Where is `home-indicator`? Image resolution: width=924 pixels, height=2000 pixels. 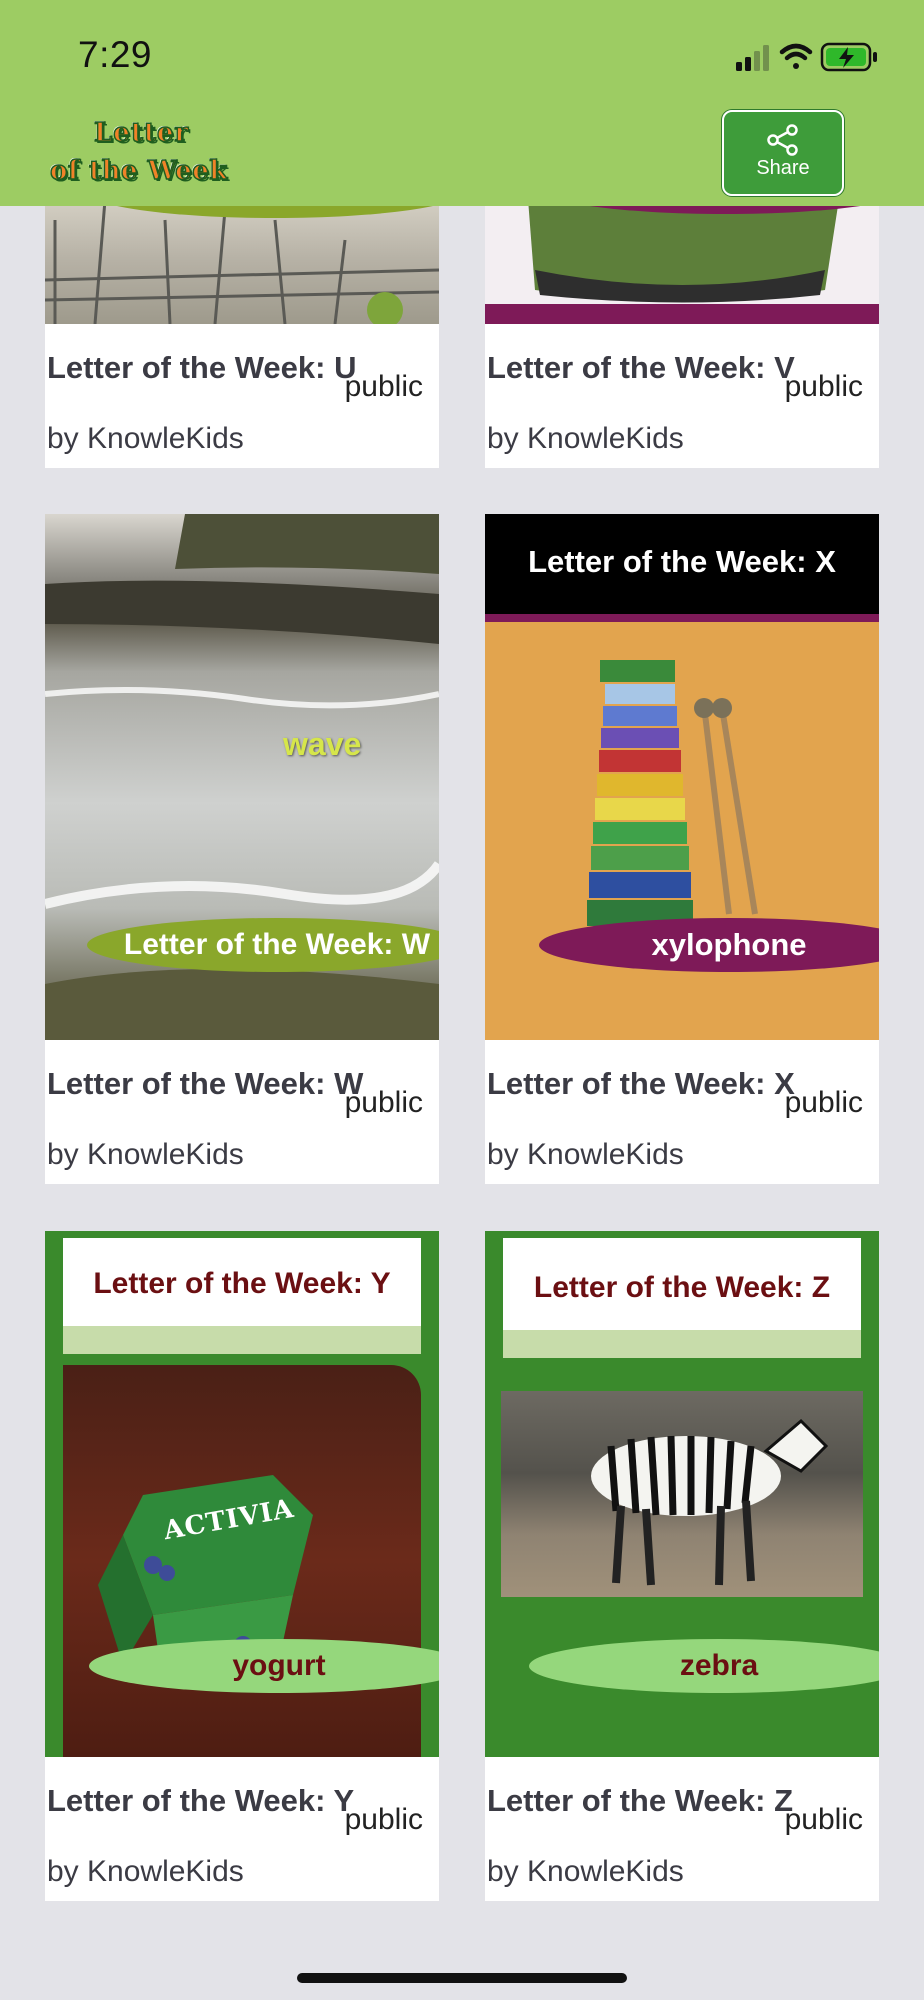 home-indicator is located at coordinates (462, 1978).